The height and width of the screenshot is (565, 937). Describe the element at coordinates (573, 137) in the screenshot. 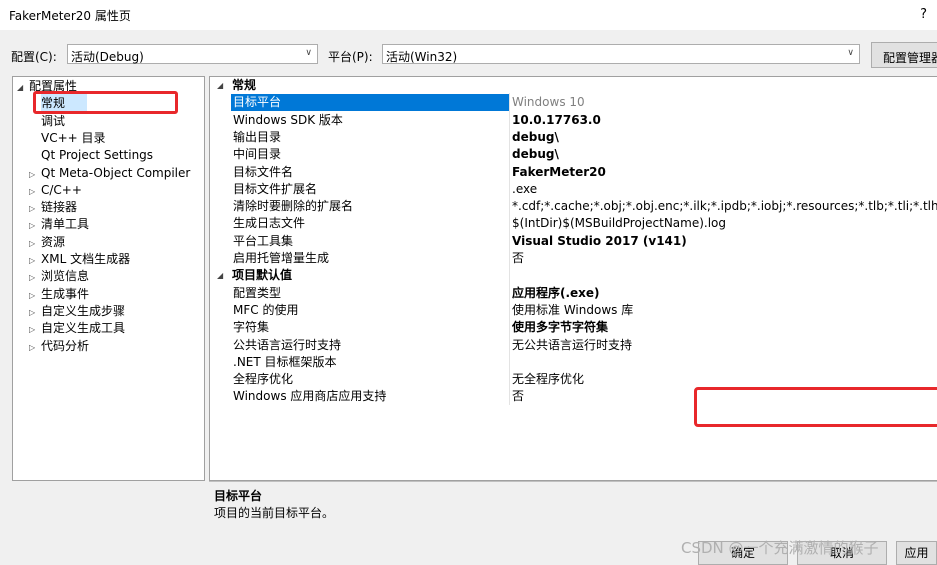

I see `grid-row: 输出目录 debug\` at that location.